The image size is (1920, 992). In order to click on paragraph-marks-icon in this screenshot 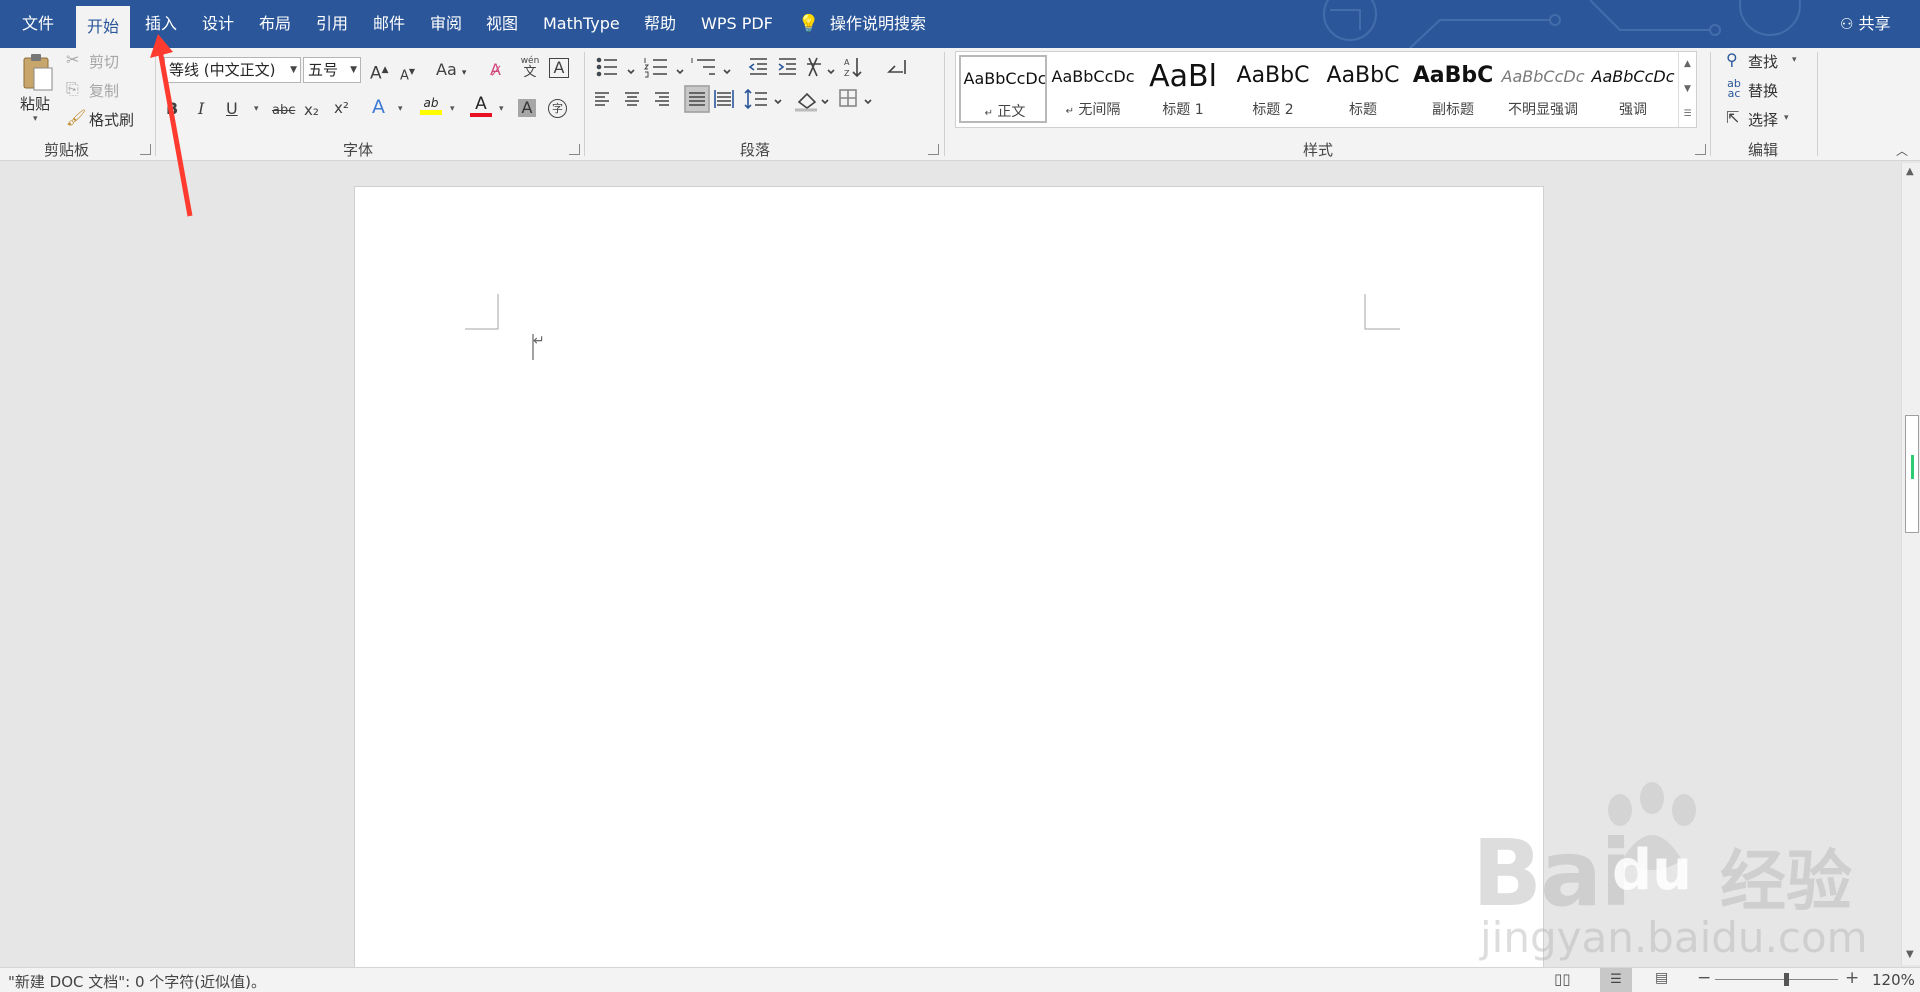, I will do `click(896, 67)`.